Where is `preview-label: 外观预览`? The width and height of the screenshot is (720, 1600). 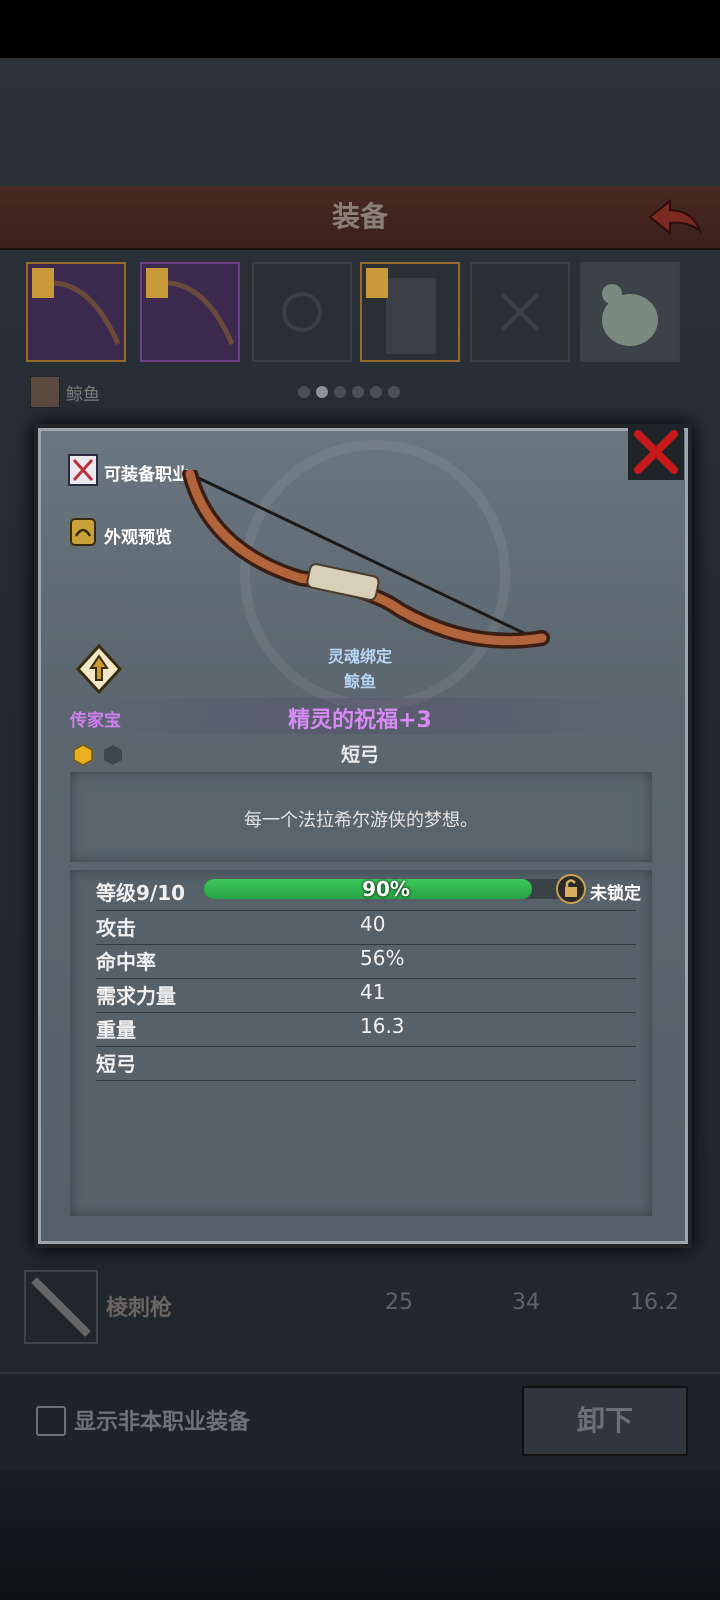 preview-label: 外观预览 is located at coordinates (138, 535).